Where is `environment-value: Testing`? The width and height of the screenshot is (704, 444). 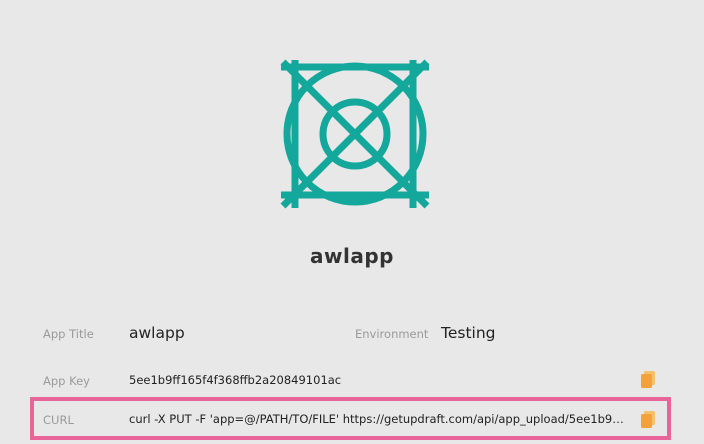 environment-value: Testing is located at coordinates (468, 333).